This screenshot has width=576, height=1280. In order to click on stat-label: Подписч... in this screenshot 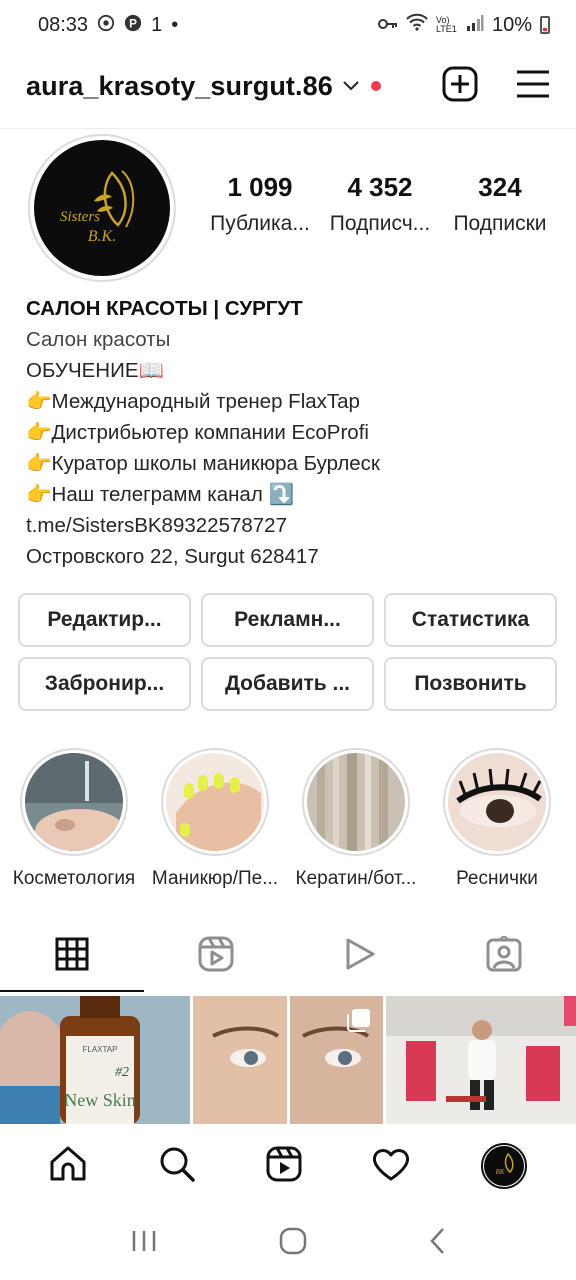, I will do `click(380, 223)`.